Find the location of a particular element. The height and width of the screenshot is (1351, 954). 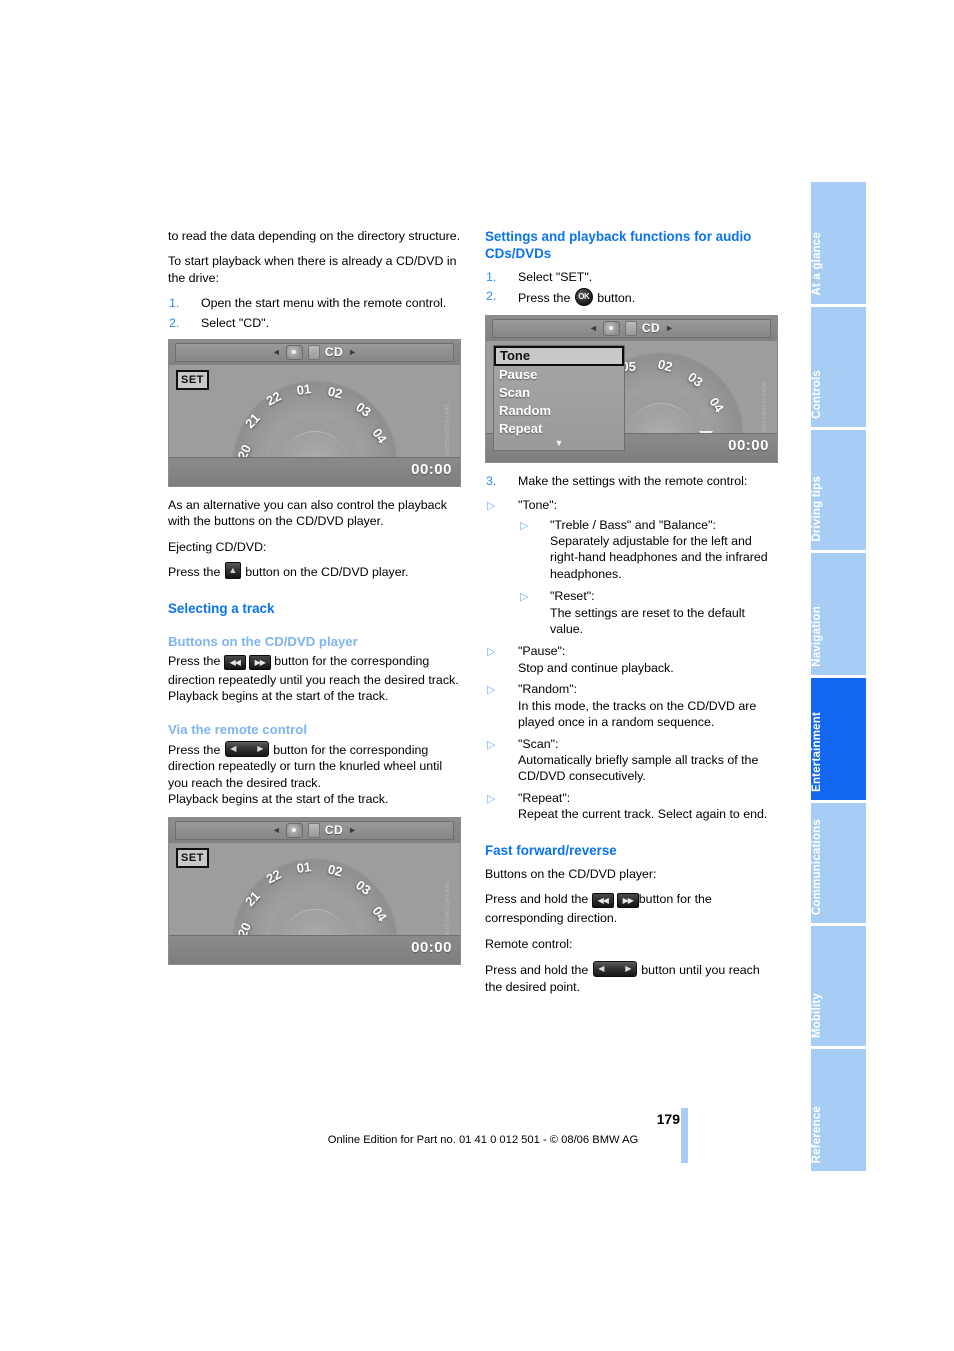

track-number: 21 is located at coordinates (252, 421).